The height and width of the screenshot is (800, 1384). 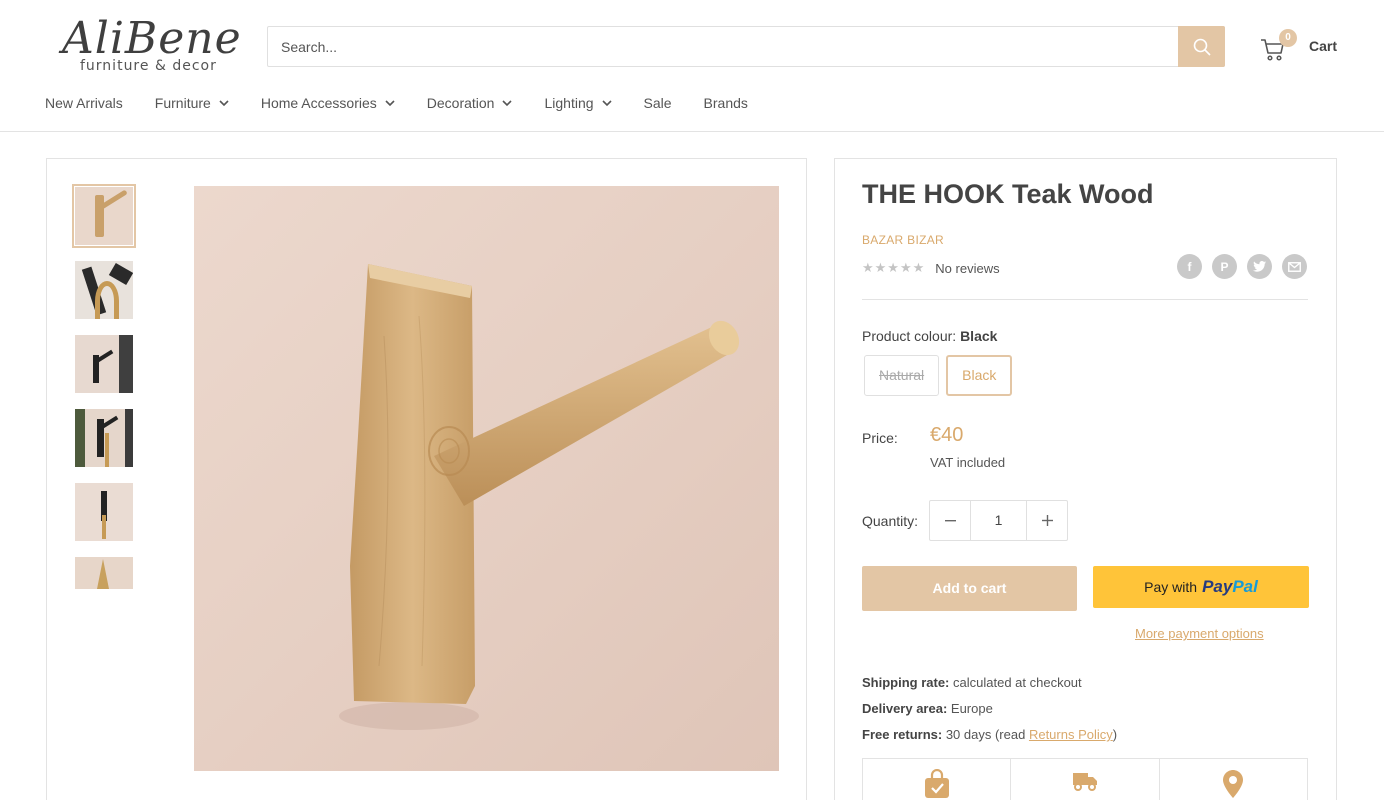 What do you see at coordinates (894, 267) in the screenshot?
I see `star-rating-icon: ★★★★★` at bounding box center [894, 267].